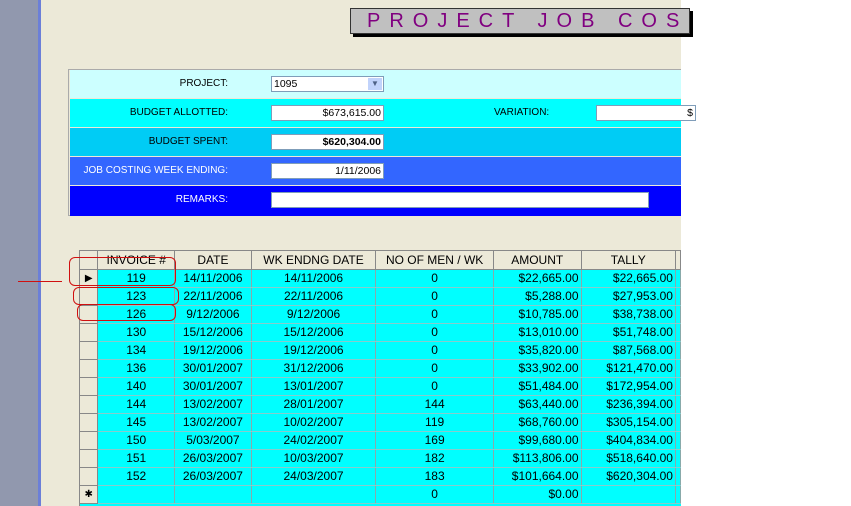 Image resolution: width=851 pixels, height=506 pixels. Describe the element at coordinates (537, 350) in the screenshot. I see `cell-amount: $35,820.00` at that location.